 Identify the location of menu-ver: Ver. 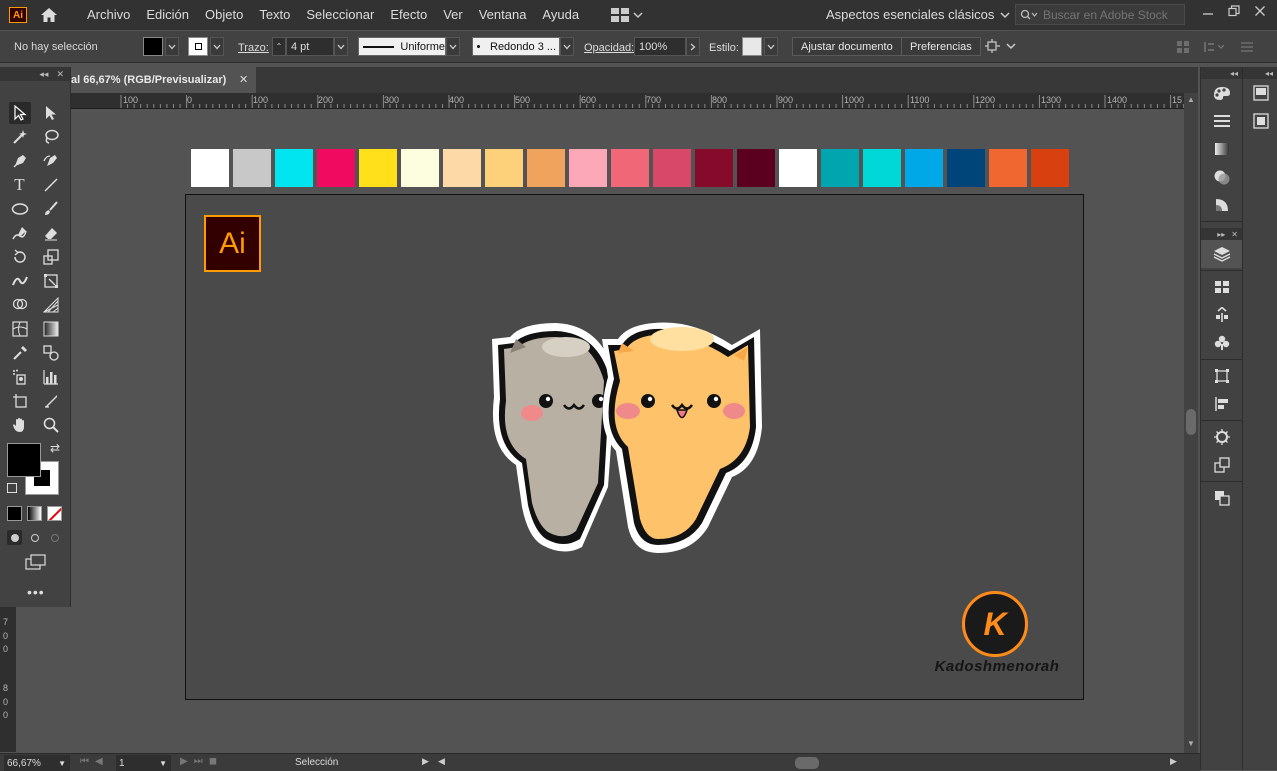
(453, 15).